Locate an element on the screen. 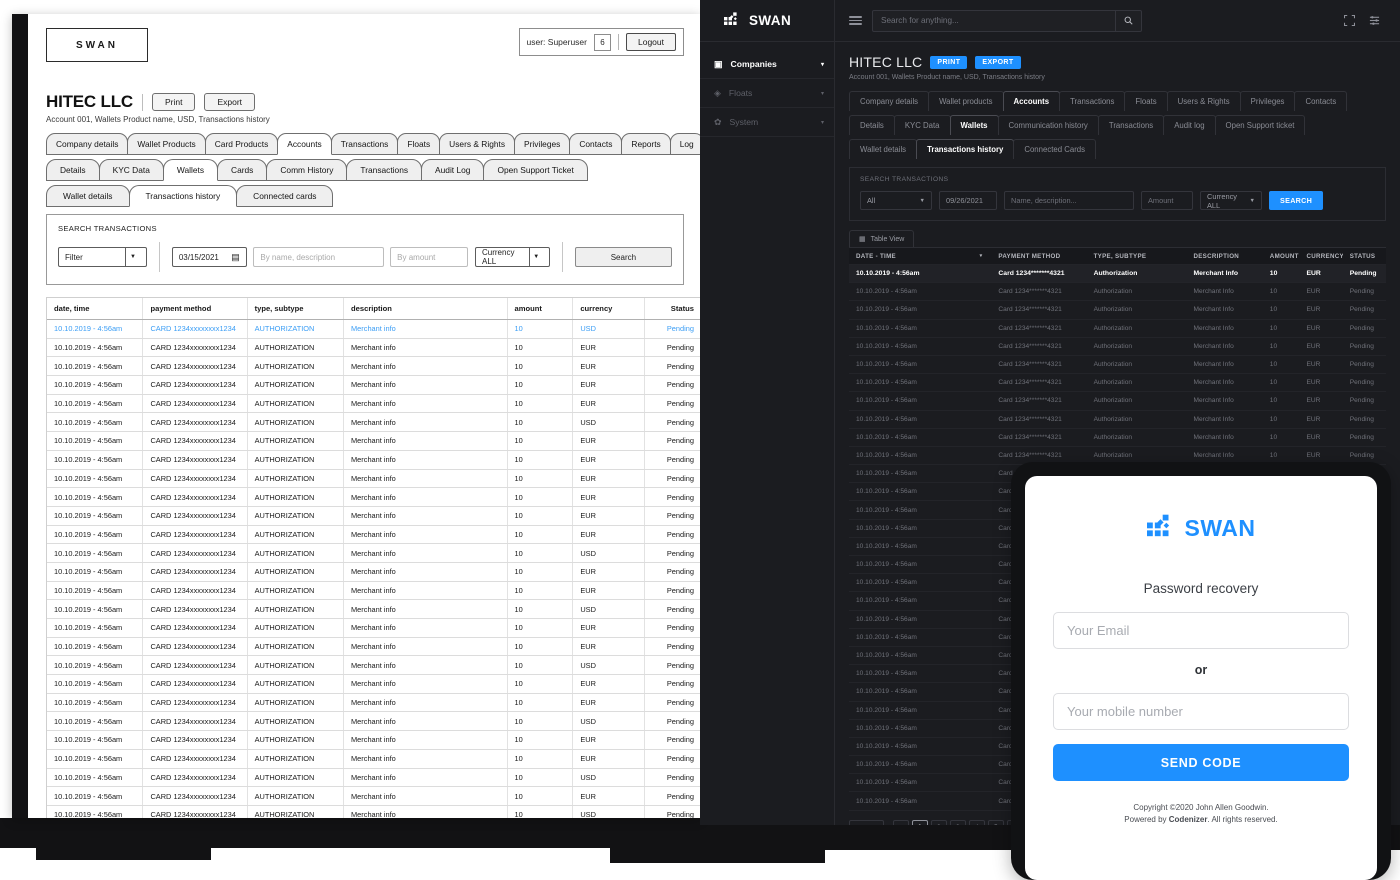 This screenshot has width=1400, height=880. tab-reports: Reports is located at coordinates (646, 144).